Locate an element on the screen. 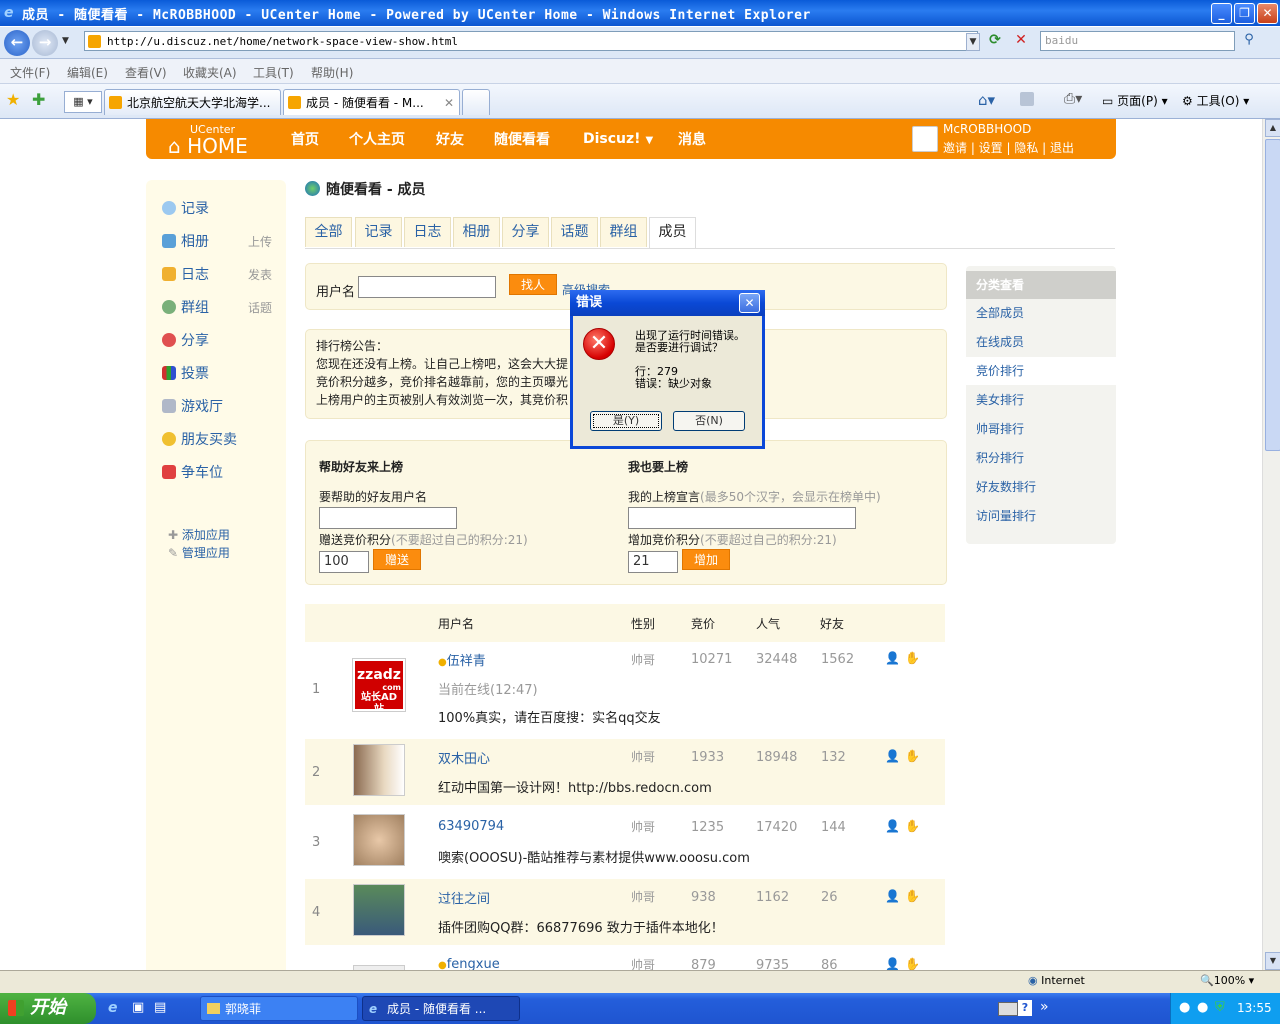 The width and height of the screenshot is (1280, 1024). feeds-icon is located at coordinates (1027, 99).